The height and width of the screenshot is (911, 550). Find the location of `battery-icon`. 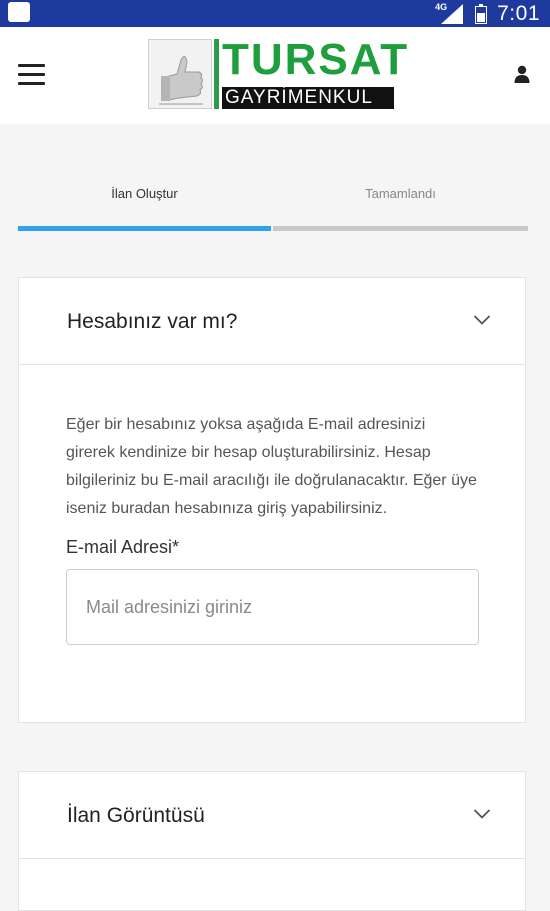

battery-icon is located at coordinates (481, 13).